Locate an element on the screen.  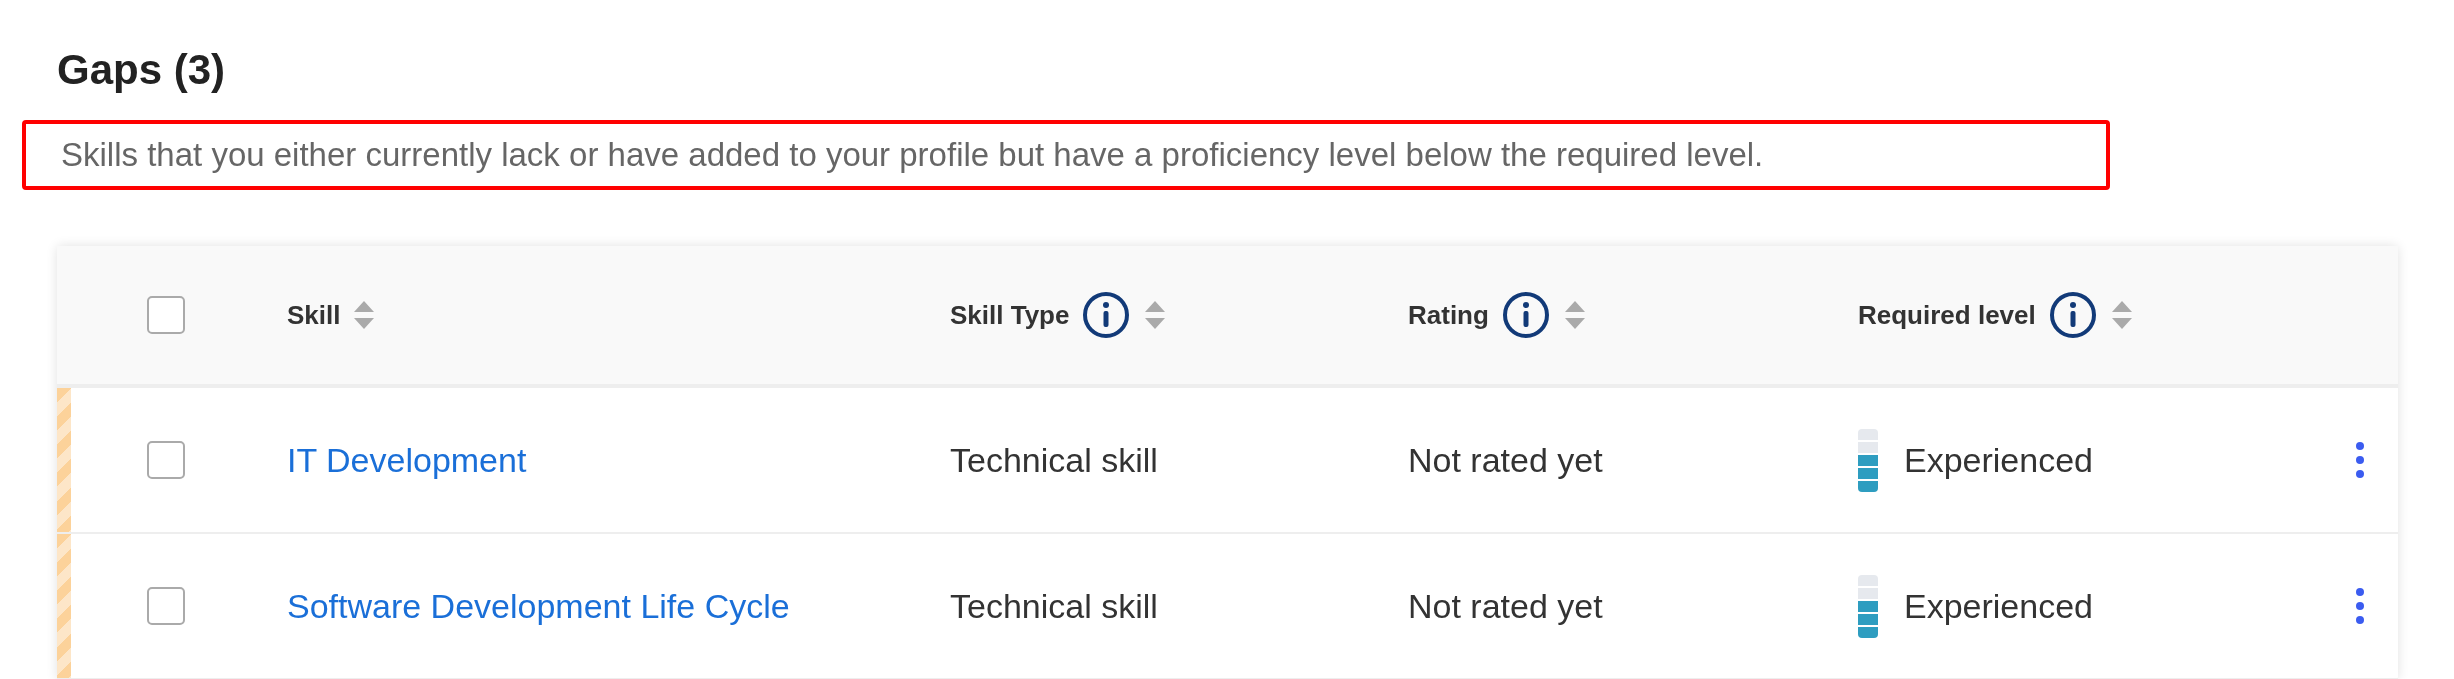
skill-link: IT Development is located at coordinates (407, 459).